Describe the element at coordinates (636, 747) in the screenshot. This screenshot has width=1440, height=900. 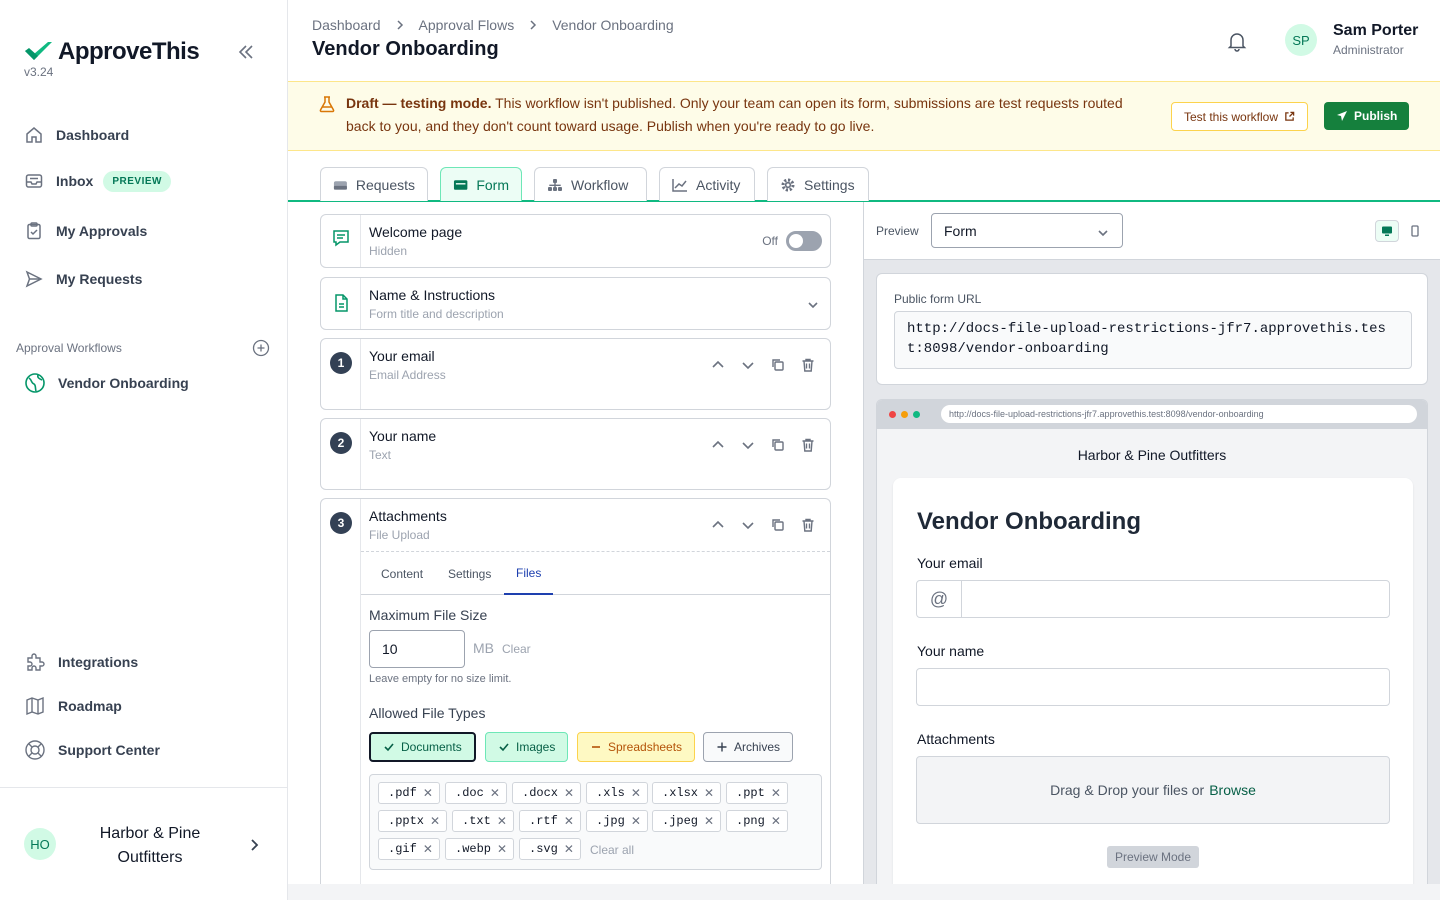
I see `category-spreadsheets: Spreadsheets` at that location.